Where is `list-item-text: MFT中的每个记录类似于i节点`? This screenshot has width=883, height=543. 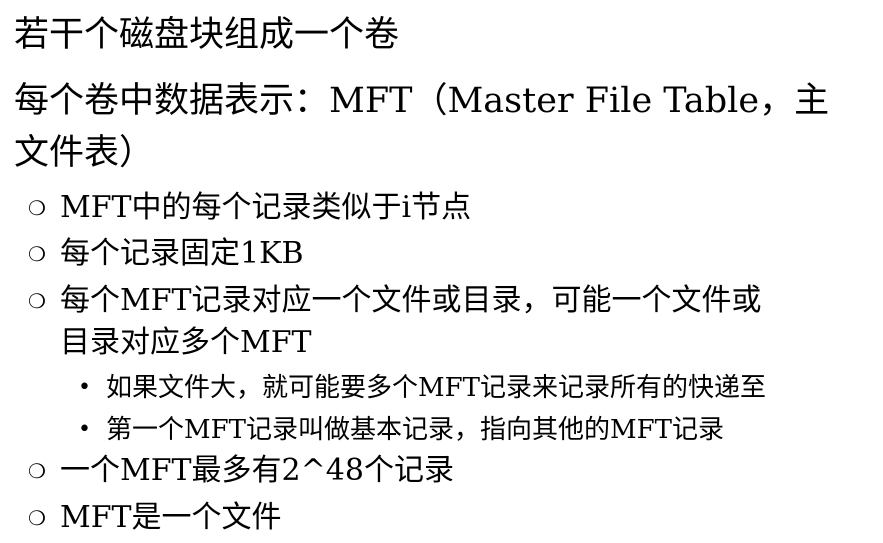 list-item-text: MFT中的每个记录类似于i节点 is located at coordinates (266, 207).